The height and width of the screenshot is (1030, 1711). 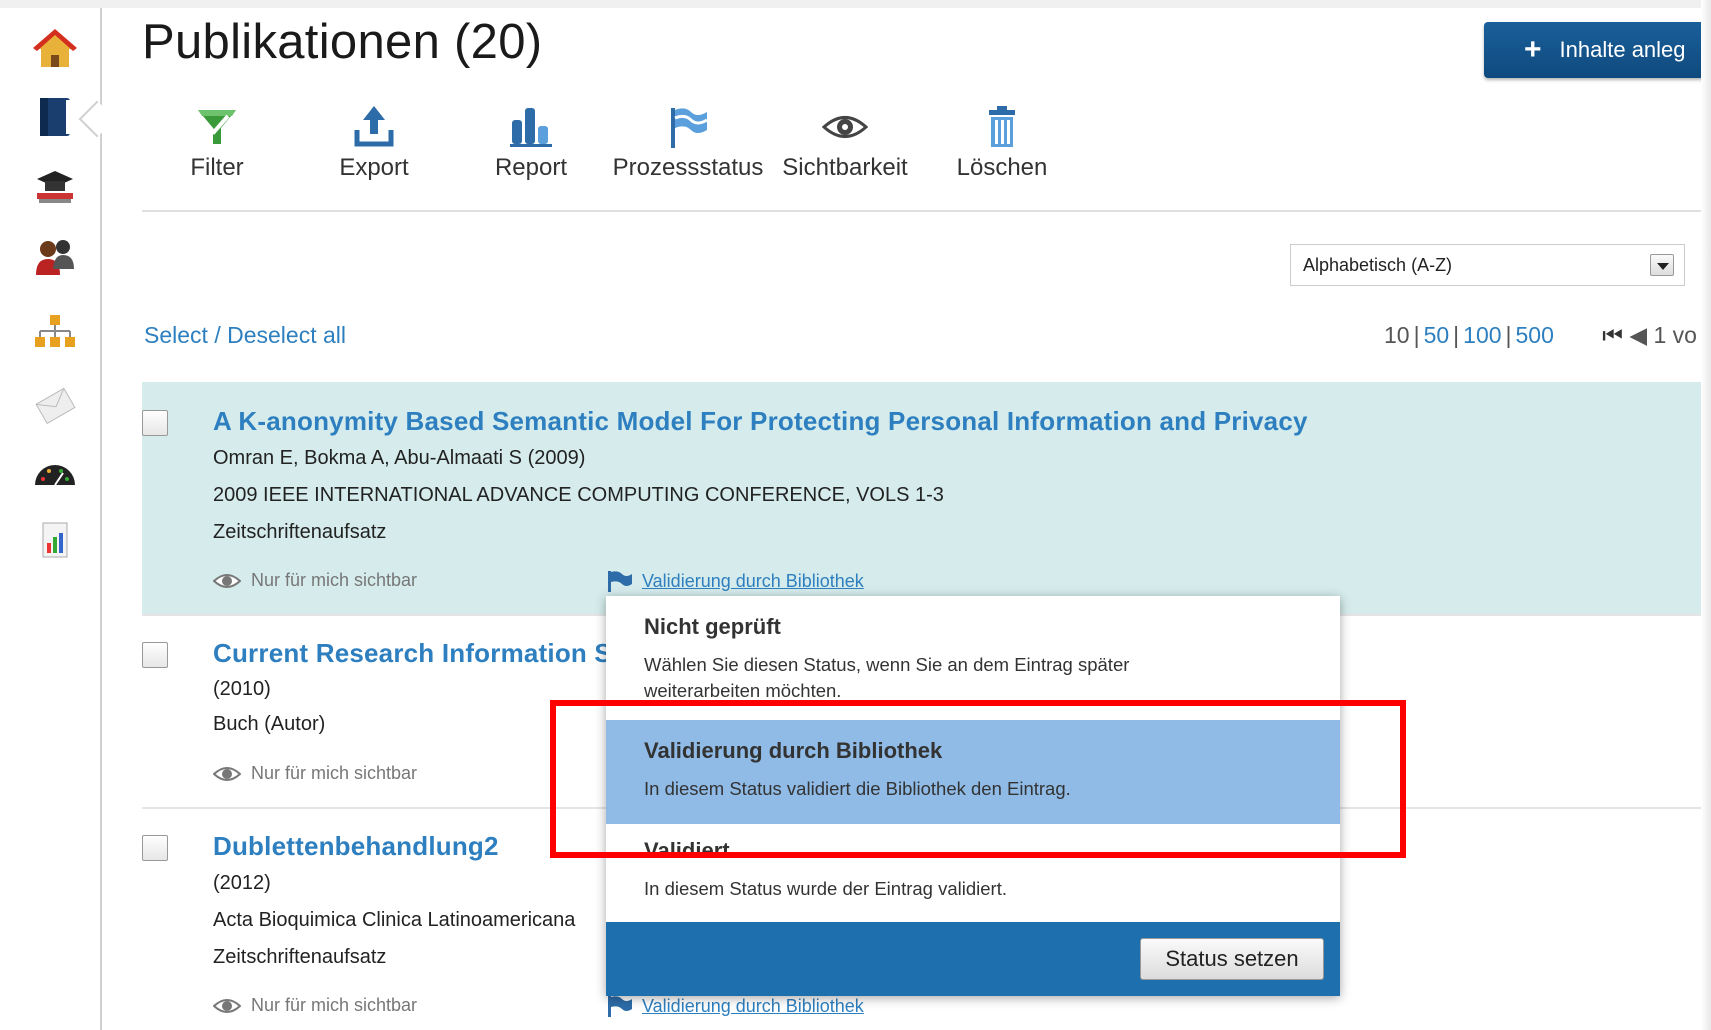 I want to click on publication-authors: Omran E, Bokma A, Abu-Almaati S (2009), so click(x=399, y=458).